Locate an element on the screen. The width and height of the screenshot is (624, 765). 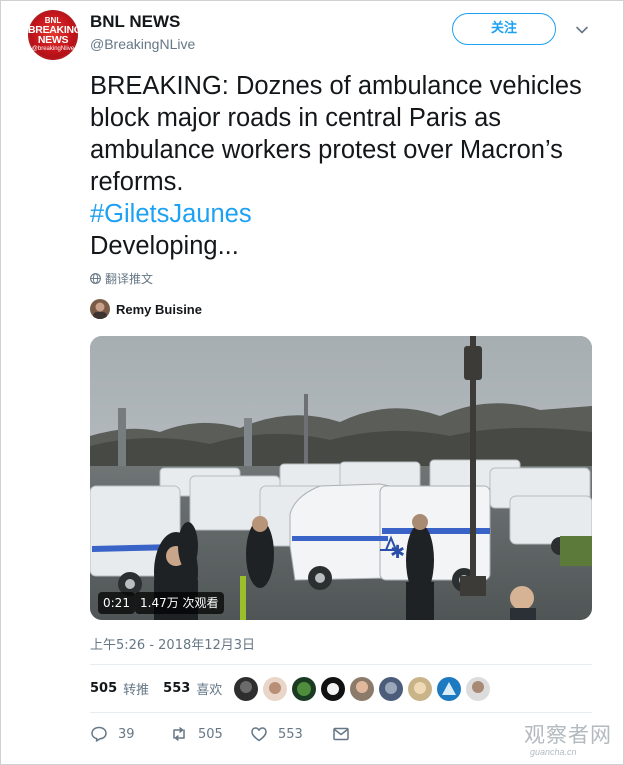
retweets-label: 转推 is located at coordinates (136, 688).